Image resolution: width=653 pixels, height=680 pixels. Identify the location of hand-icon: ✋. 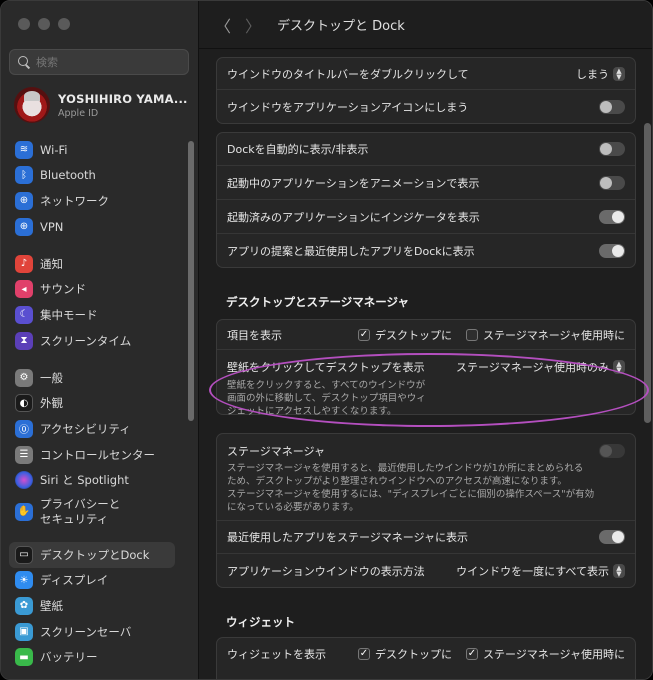
(24, 511).